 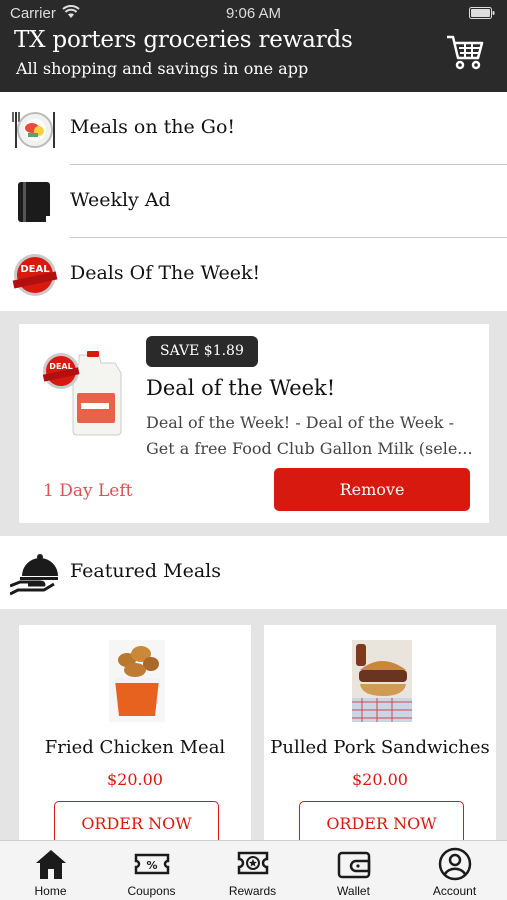 I want to click on meal-name: Fried Chicken Meal, so click(x=135, y=747).